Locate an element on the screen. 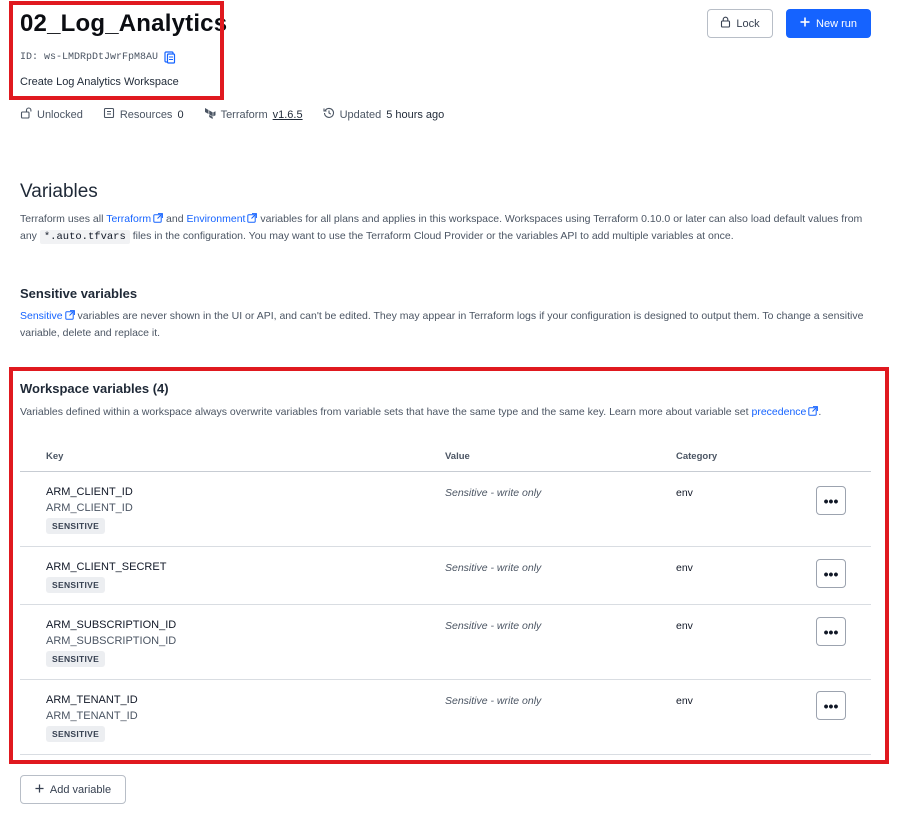 The image size is (921, 822). table-header: Key Value Category is located at coordinates (445, 456).